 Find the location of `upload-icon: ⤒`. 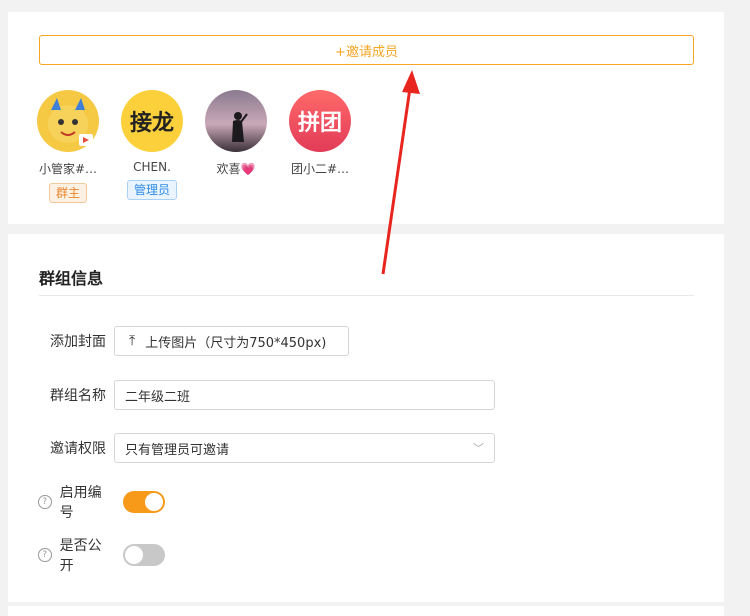

upload-icon: ⤒ is located at coordinates (132, 341).